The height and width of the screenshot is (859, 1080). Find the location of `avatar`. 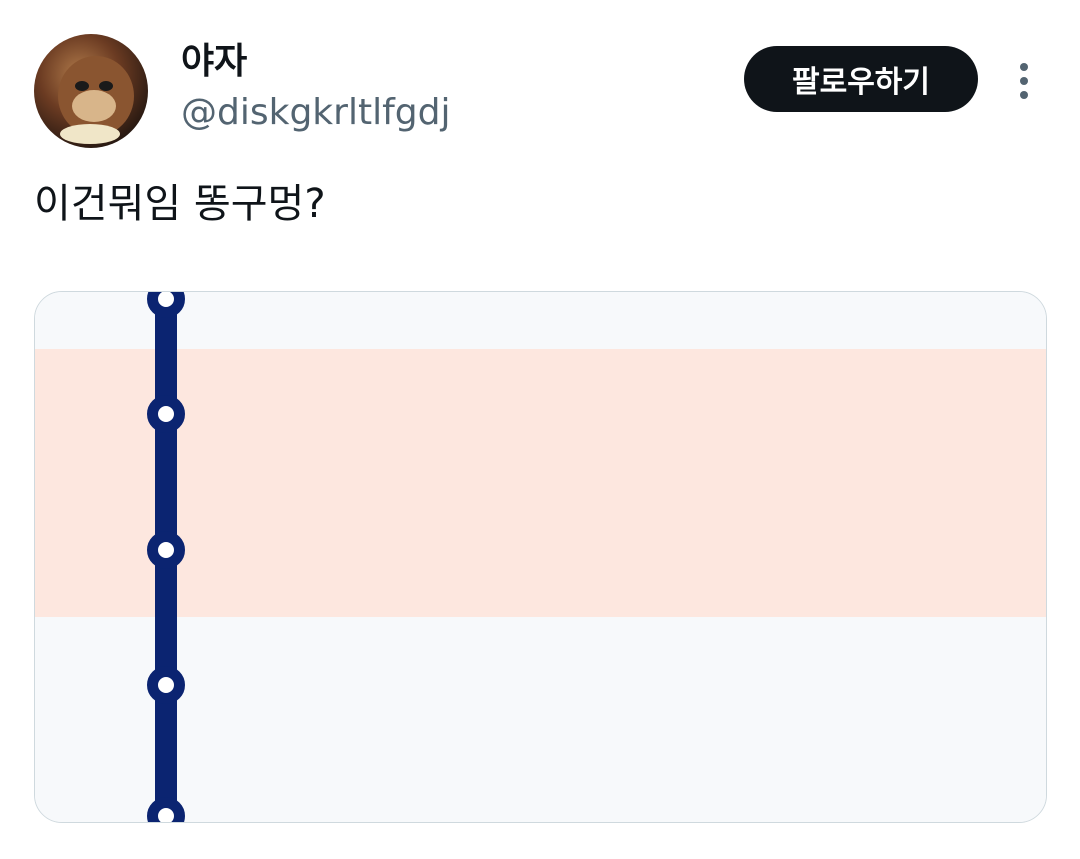

avatar is located at coordinates (91, 91).